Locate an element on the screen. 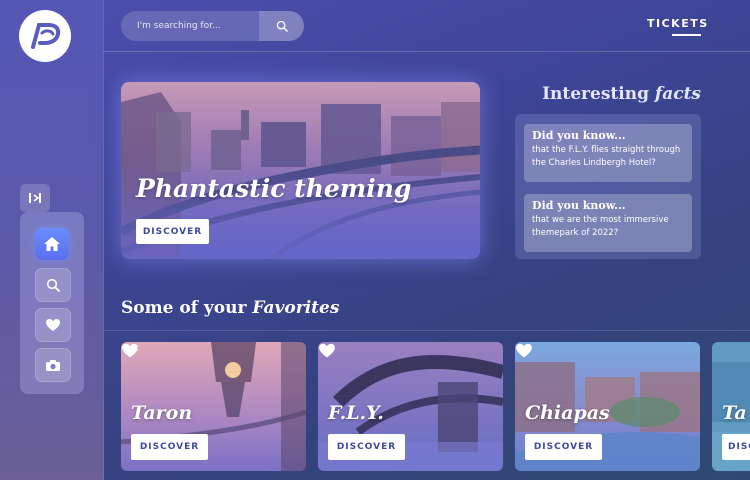 This screenshot has width=750, height=480. nav-favorites-button is located at coordinates (53, 325).